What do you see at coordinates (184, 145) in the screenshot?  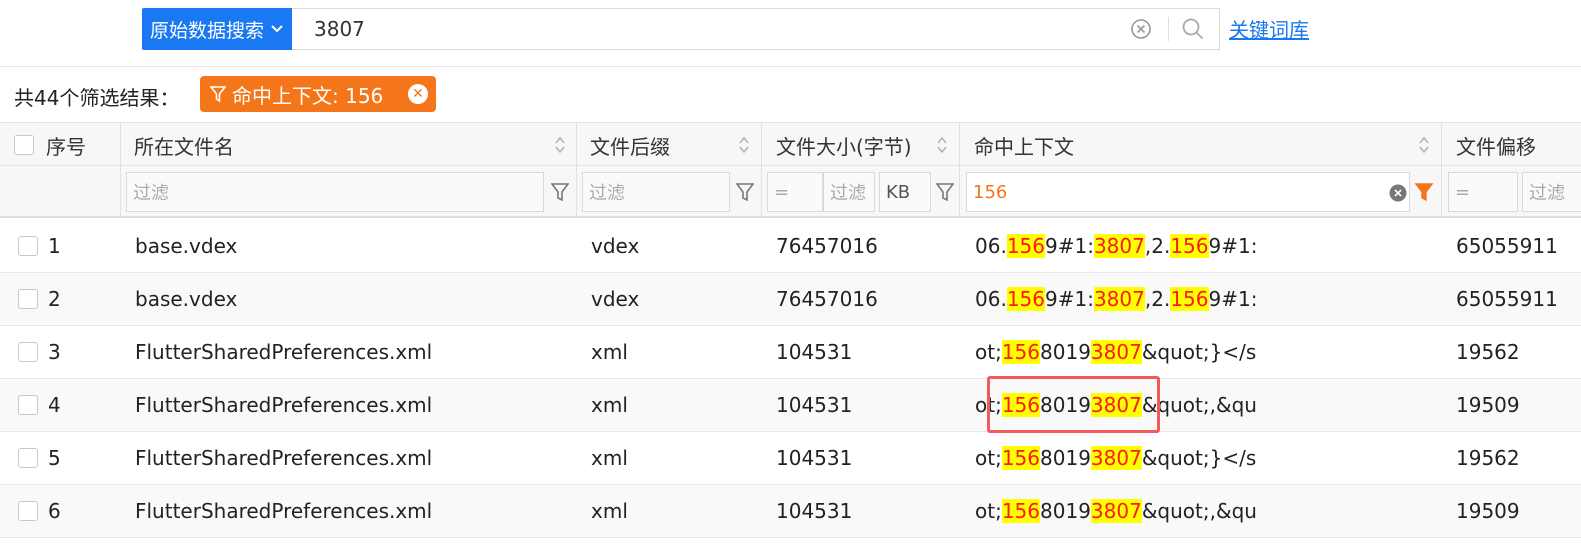 I see `header-filename: 所在文件名` at bounding box center [184, 145].